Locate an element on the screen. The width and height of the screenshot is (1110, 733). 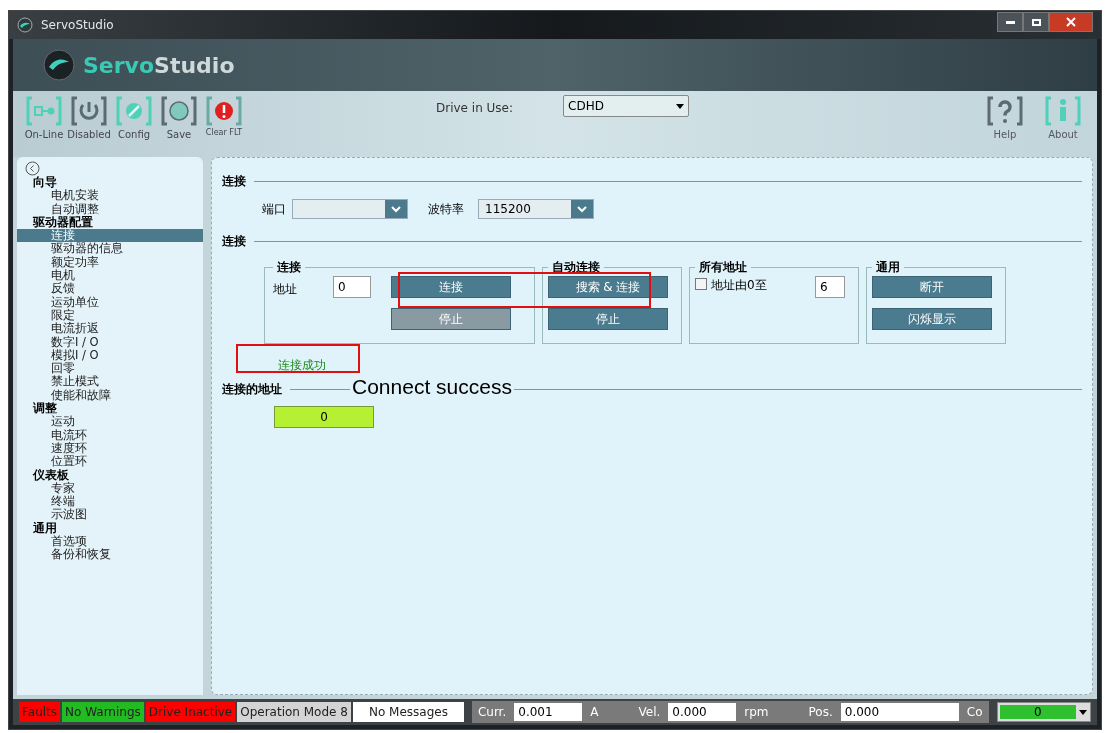
address-range-field: 6 is located at coordinates (830, 287).